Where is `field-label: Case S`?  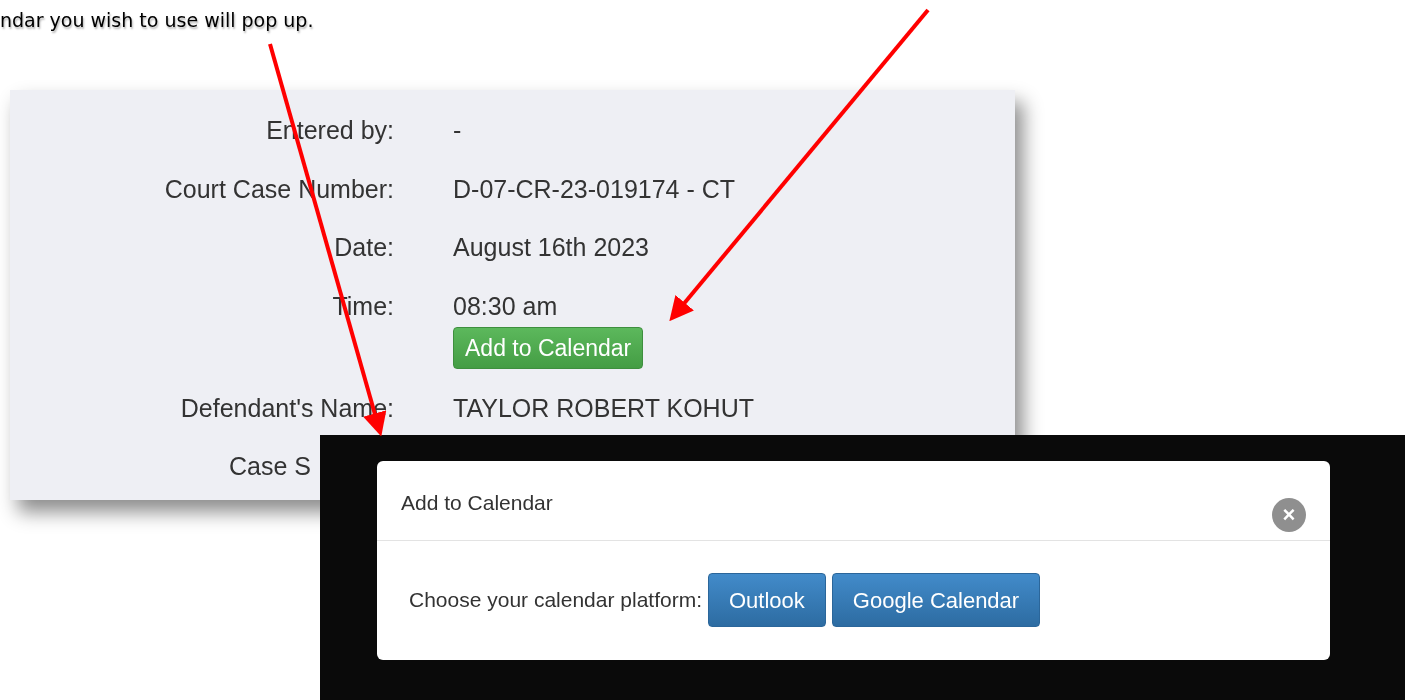 field-label: Case S is located at coordinates (269, 466).